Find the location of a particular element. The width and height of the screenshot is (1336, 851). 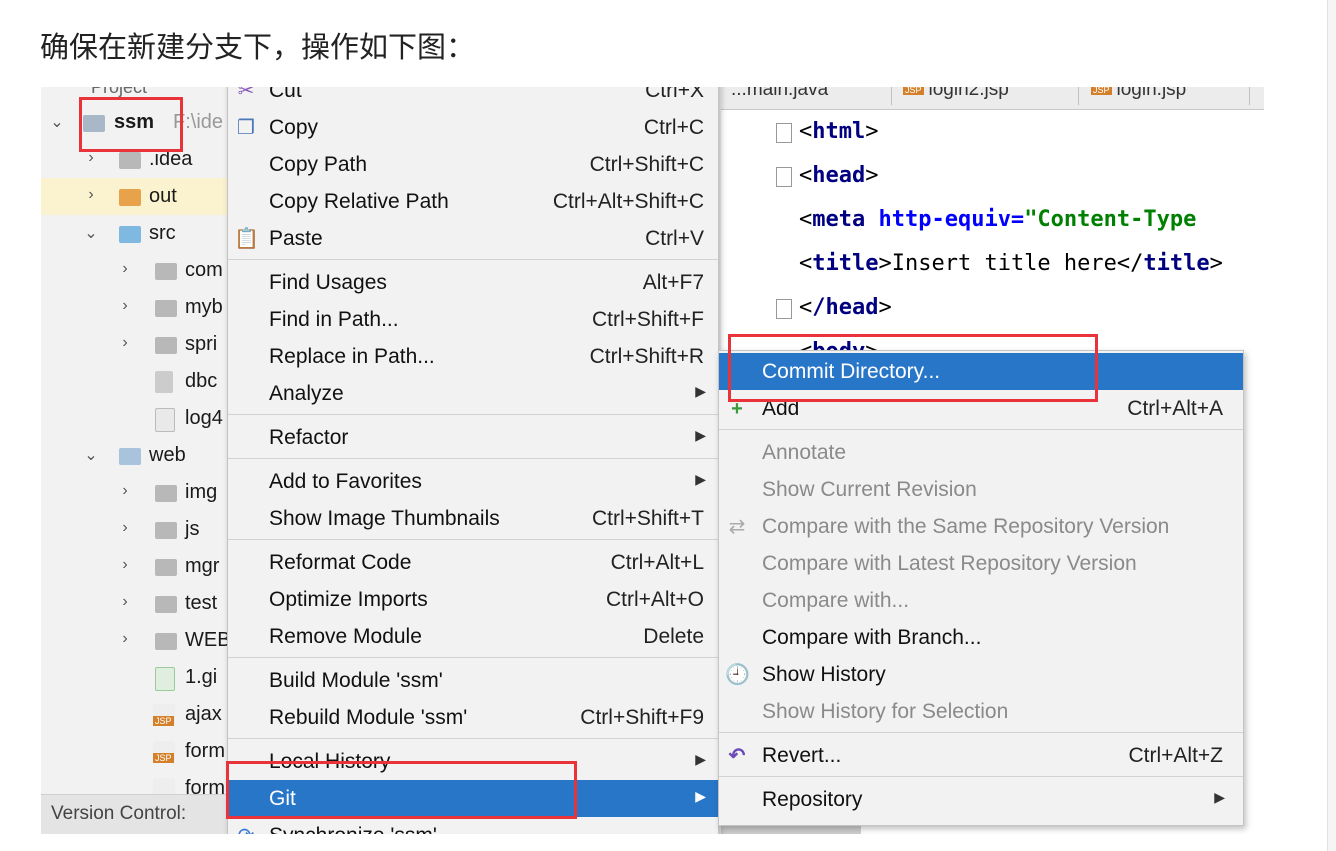

menu-item-repository: Repository ▶ is located at coordinates (981, 799).